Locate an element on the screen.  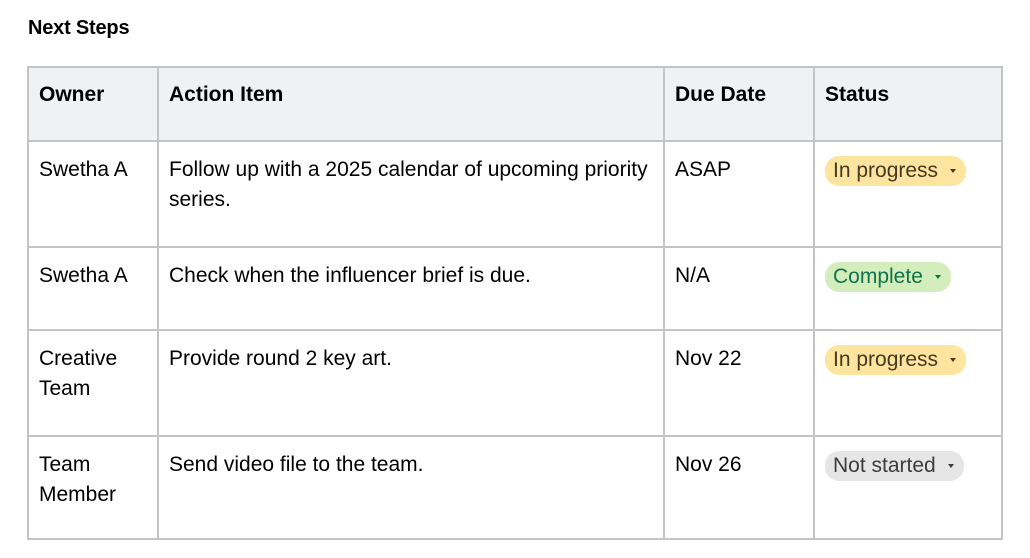
status-cell: Complete is located at coordinates (908, 288).